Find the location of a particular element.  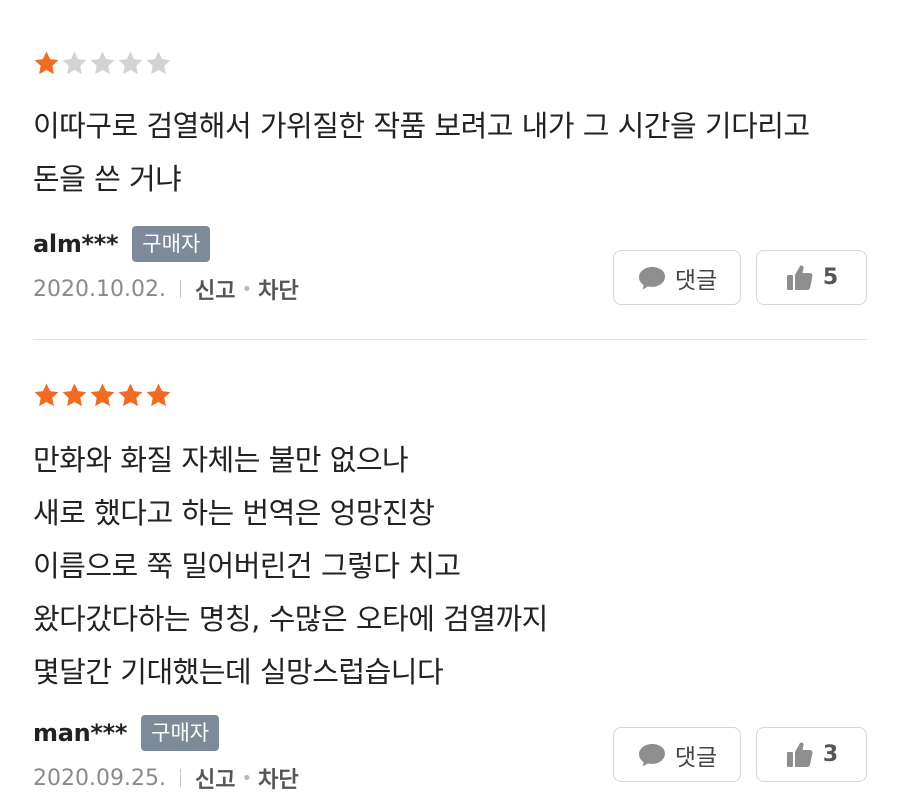

like-button: 5 is located at coordinates (811, 277).